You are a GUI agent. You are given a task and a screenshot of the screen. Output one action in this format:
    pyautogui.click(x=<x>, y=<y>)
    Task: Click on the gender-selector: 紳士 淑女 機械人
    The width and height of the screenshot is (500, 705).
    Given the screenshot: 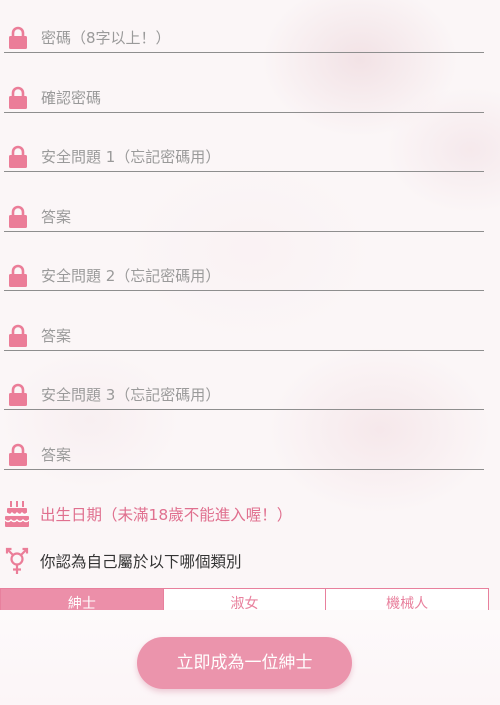 What is the action you would take?
    pyautogui.click(x=244, y=599)
    